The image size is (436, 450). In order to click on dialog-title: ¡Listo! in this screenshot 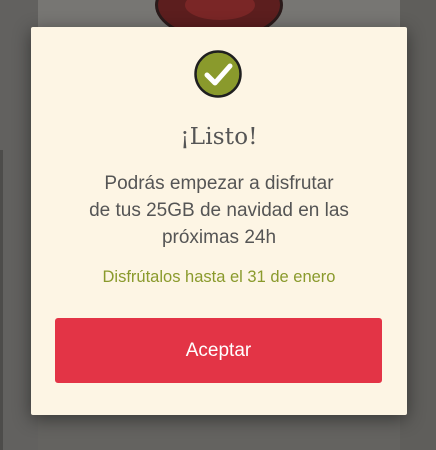, I will do `click(219, 137)`.